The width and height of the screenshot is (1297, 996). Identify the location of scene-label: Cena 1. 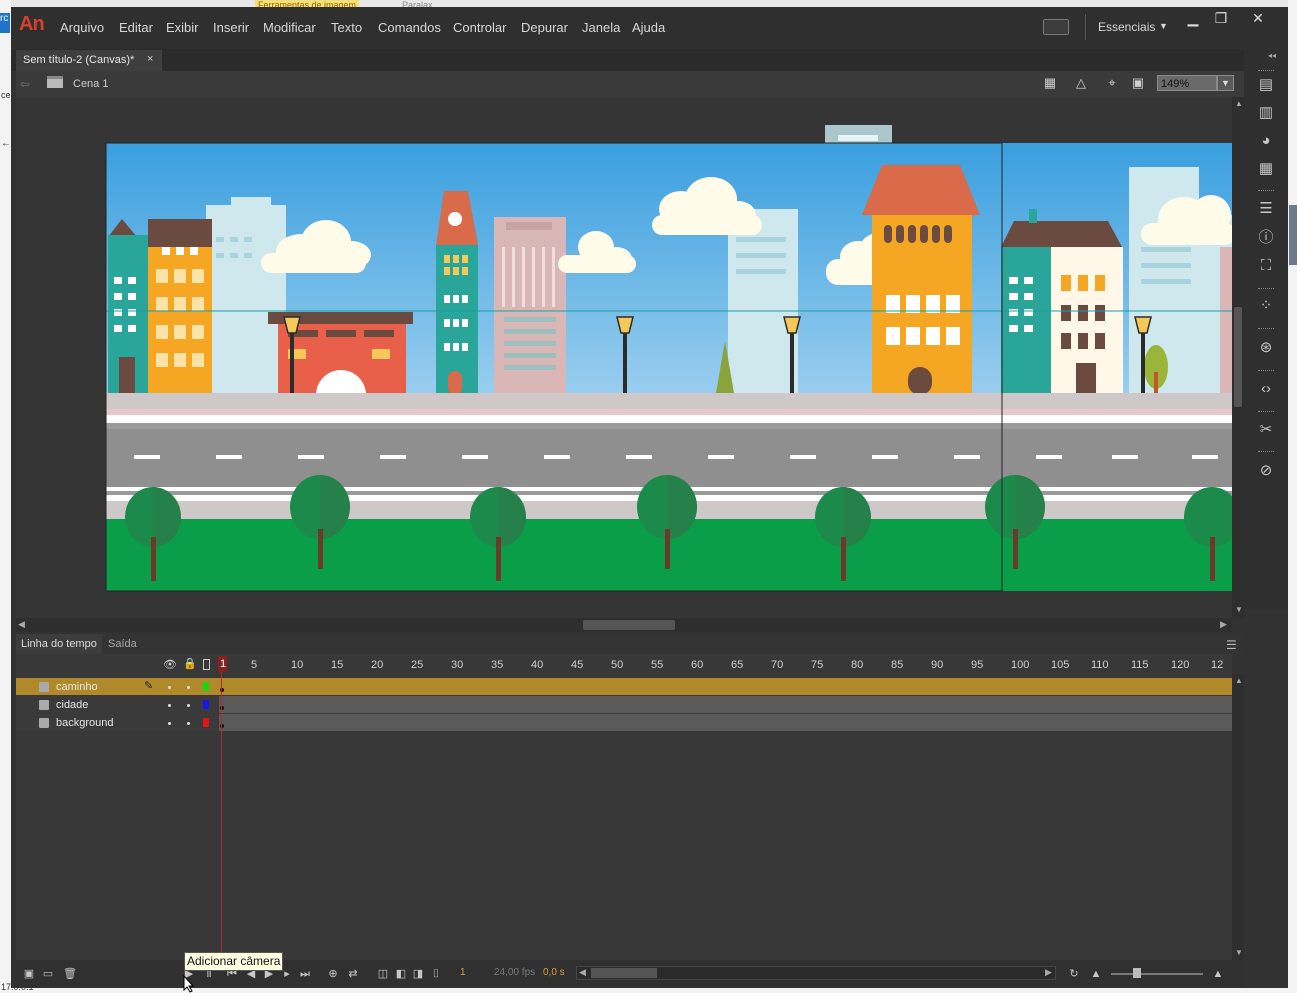
(90, 84).